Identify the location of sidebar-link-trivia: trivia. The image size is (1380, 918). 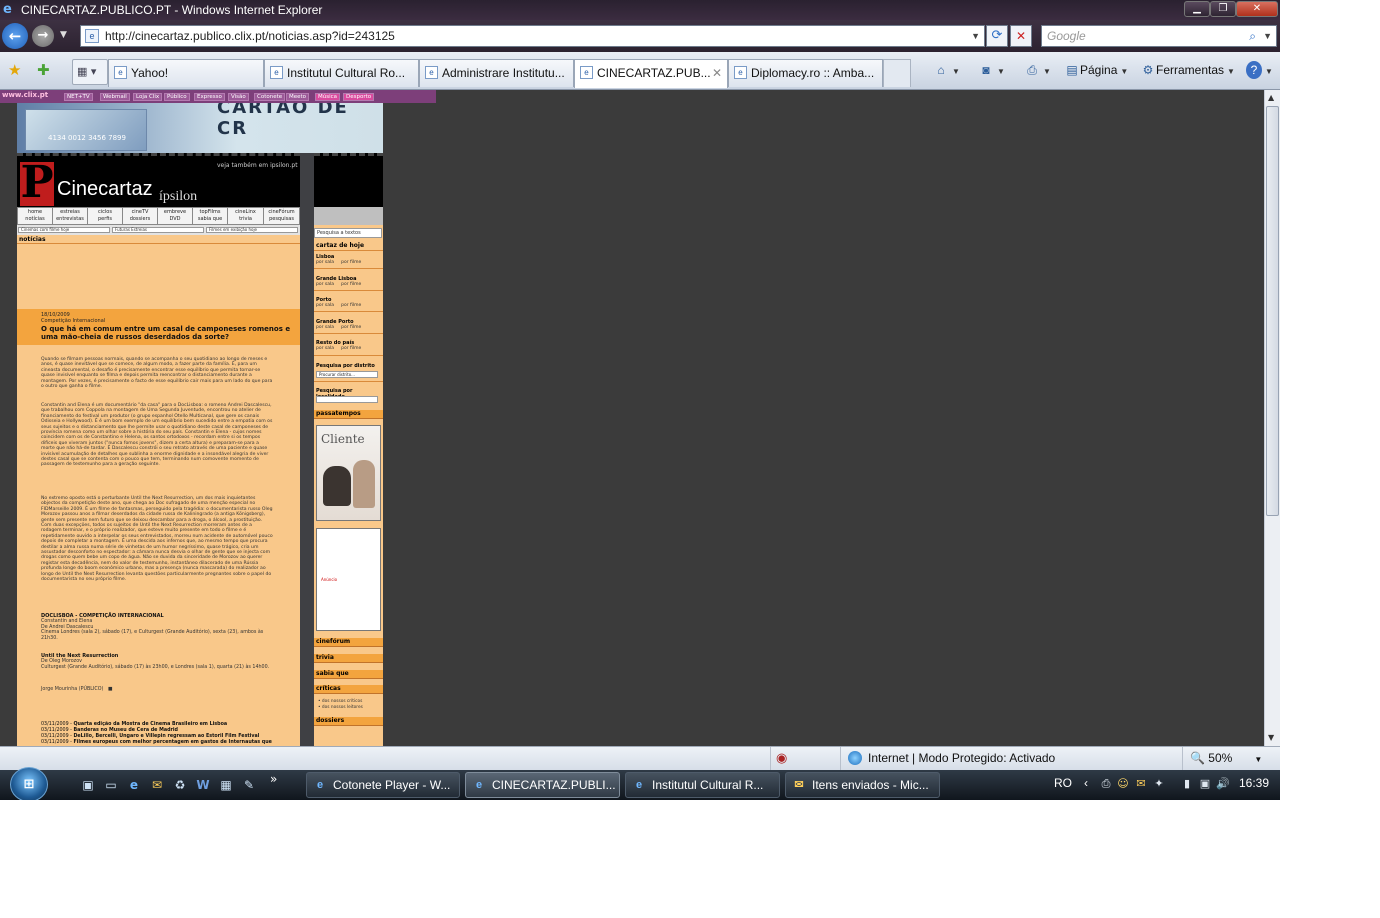
(348, 658).